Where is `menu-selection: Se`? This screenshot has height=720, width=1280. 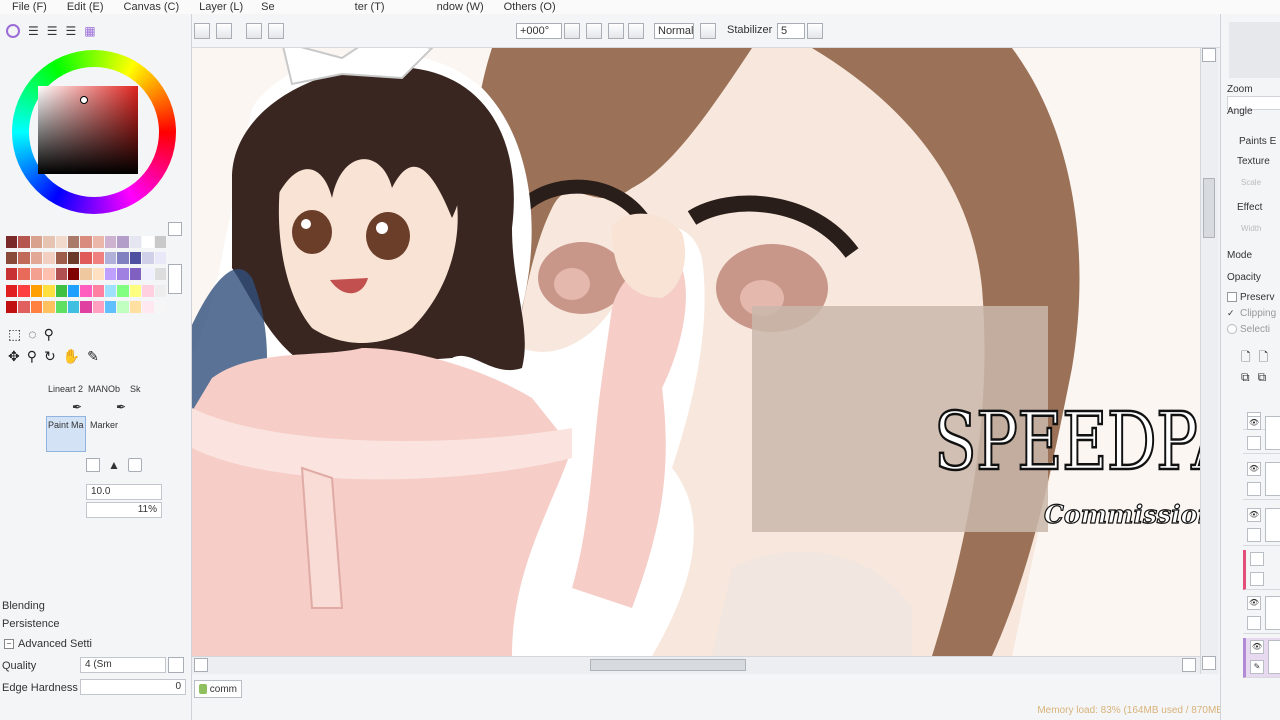 menu-selection: Se is located at coordinates (267, 7).